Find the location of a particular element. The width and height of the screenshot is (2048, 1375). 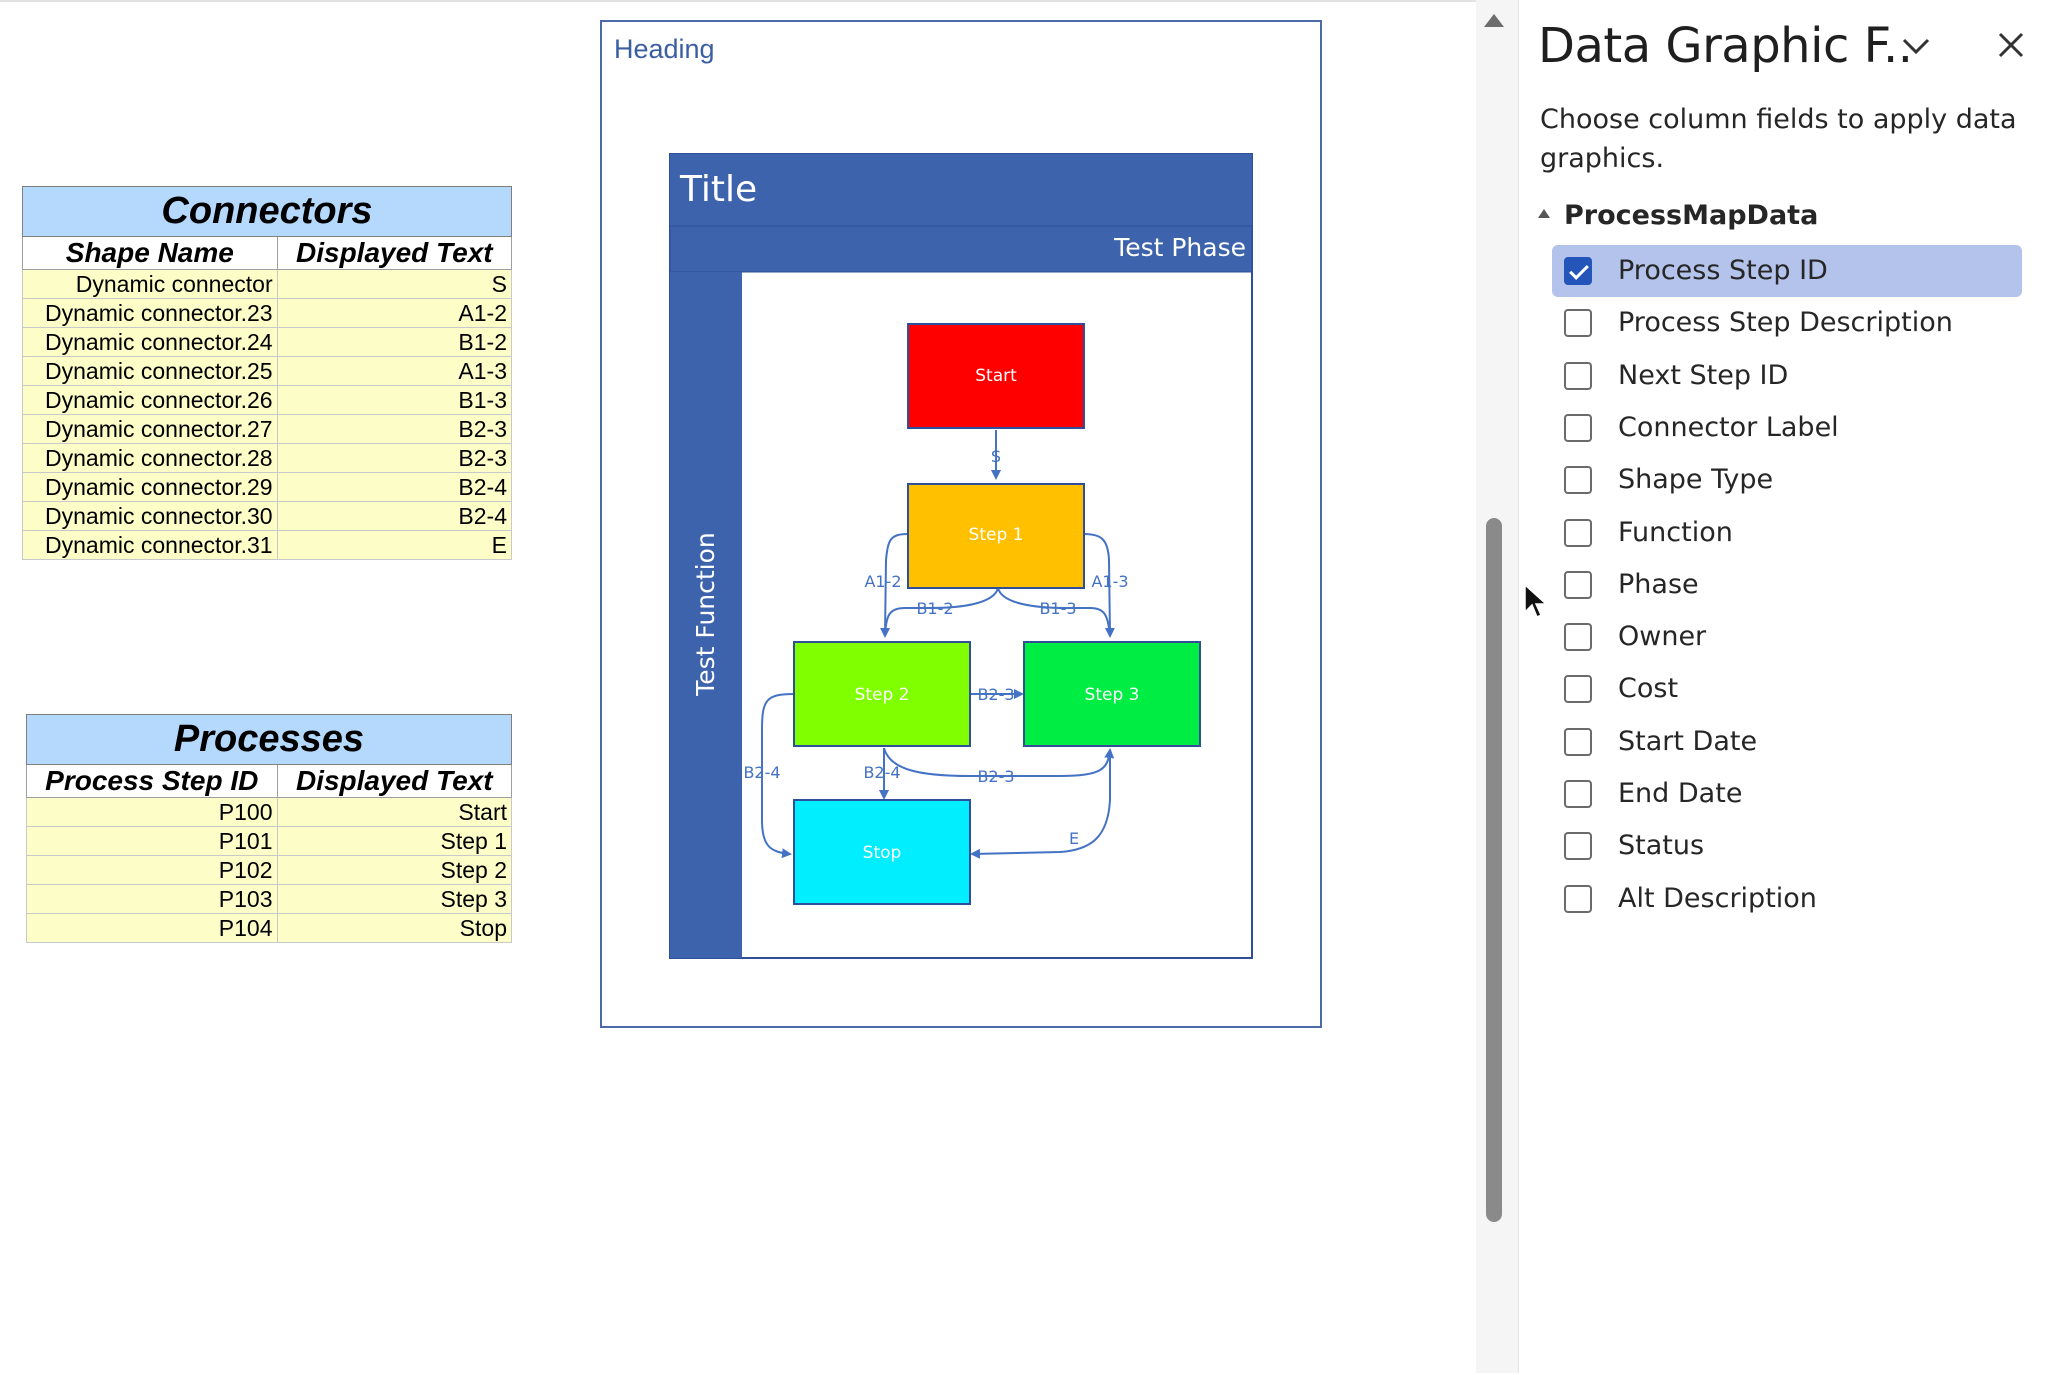

field-label: Status is located at coordinates (1661, 846).